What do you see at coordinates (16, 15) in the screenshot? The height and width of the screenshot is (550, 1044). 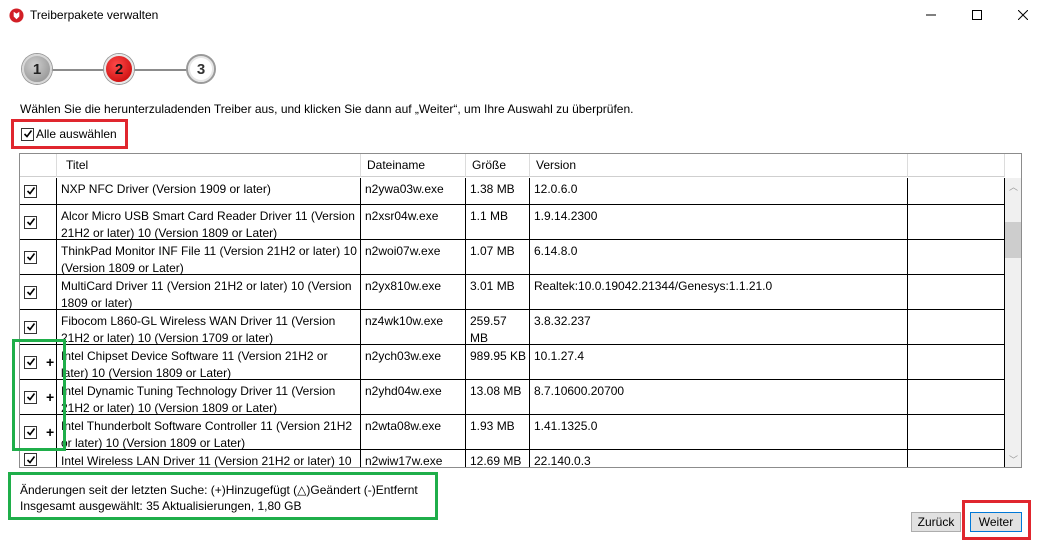 I see `lenovo-shield-icon` at bounding box center [16, 15].